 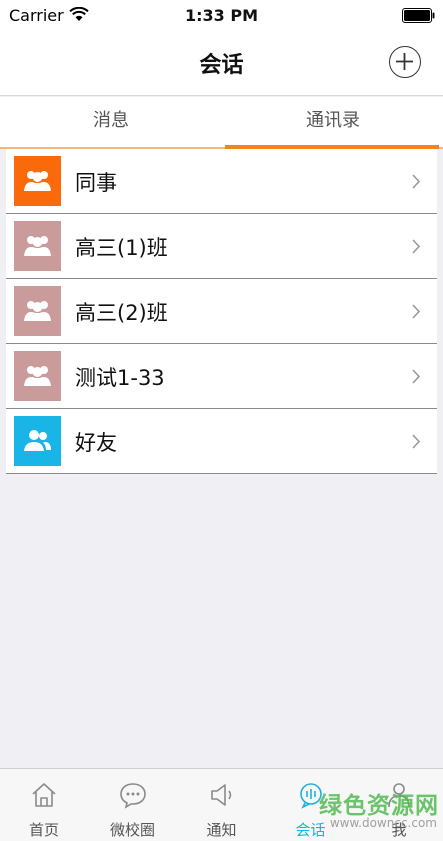 I want to click on bottom-tab-label: 通知, so click(x=221, y=830).